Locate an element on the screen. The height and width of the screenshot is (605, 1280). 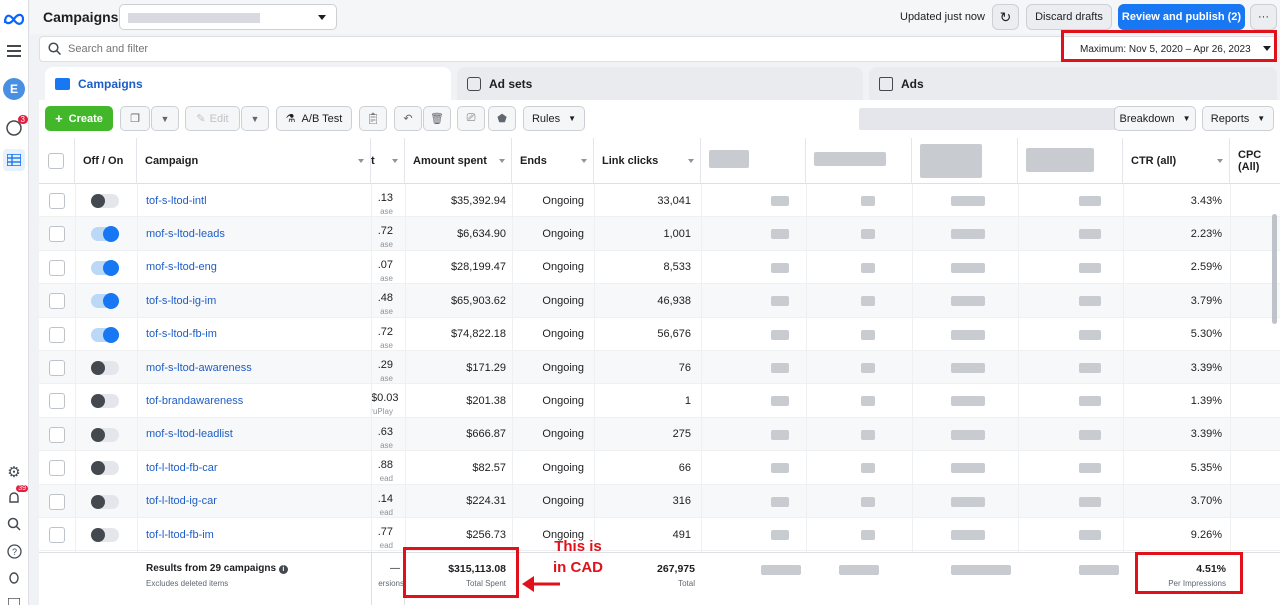
header-amount-spent: Amount spent is located at coordinates (458, 161).